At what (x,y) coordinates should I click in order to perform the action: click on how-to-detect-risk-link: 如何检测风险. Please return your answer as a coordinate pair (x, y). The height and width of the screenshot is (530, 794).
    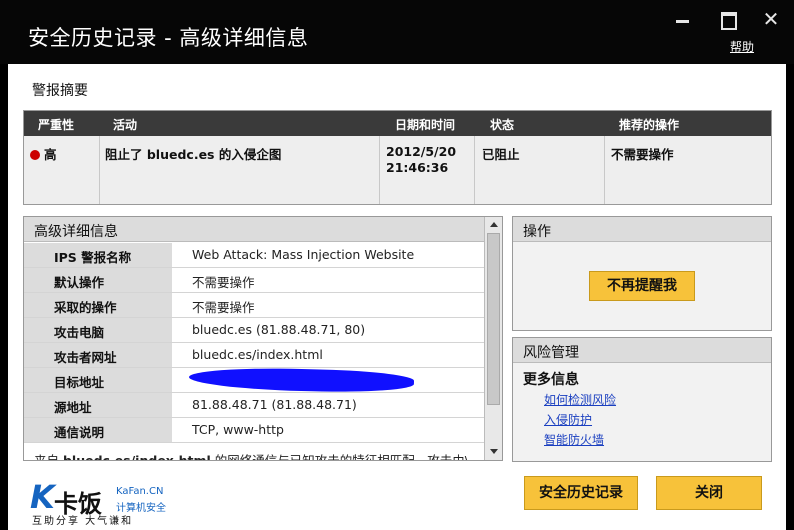
    Looking at the image, I should click on (580, 399).